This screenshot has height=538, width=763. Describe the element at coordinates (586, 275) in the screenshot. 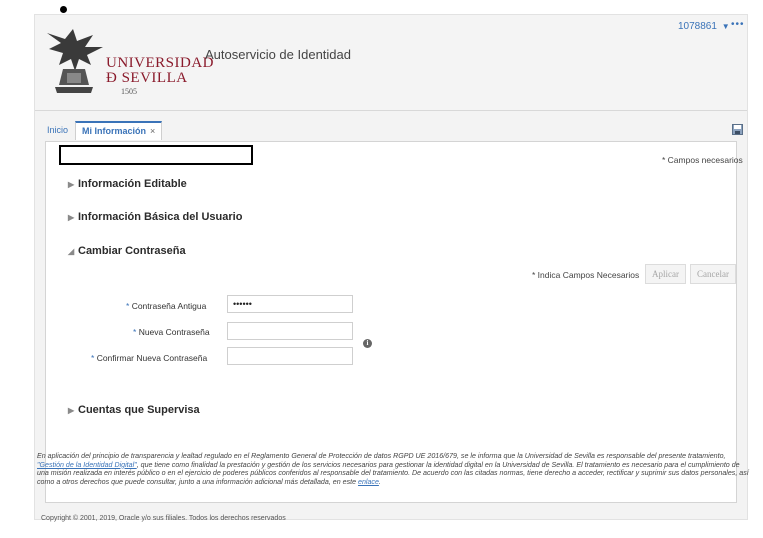

I see `required-indicator-text: * Indica Campos Necesarios` at that location.